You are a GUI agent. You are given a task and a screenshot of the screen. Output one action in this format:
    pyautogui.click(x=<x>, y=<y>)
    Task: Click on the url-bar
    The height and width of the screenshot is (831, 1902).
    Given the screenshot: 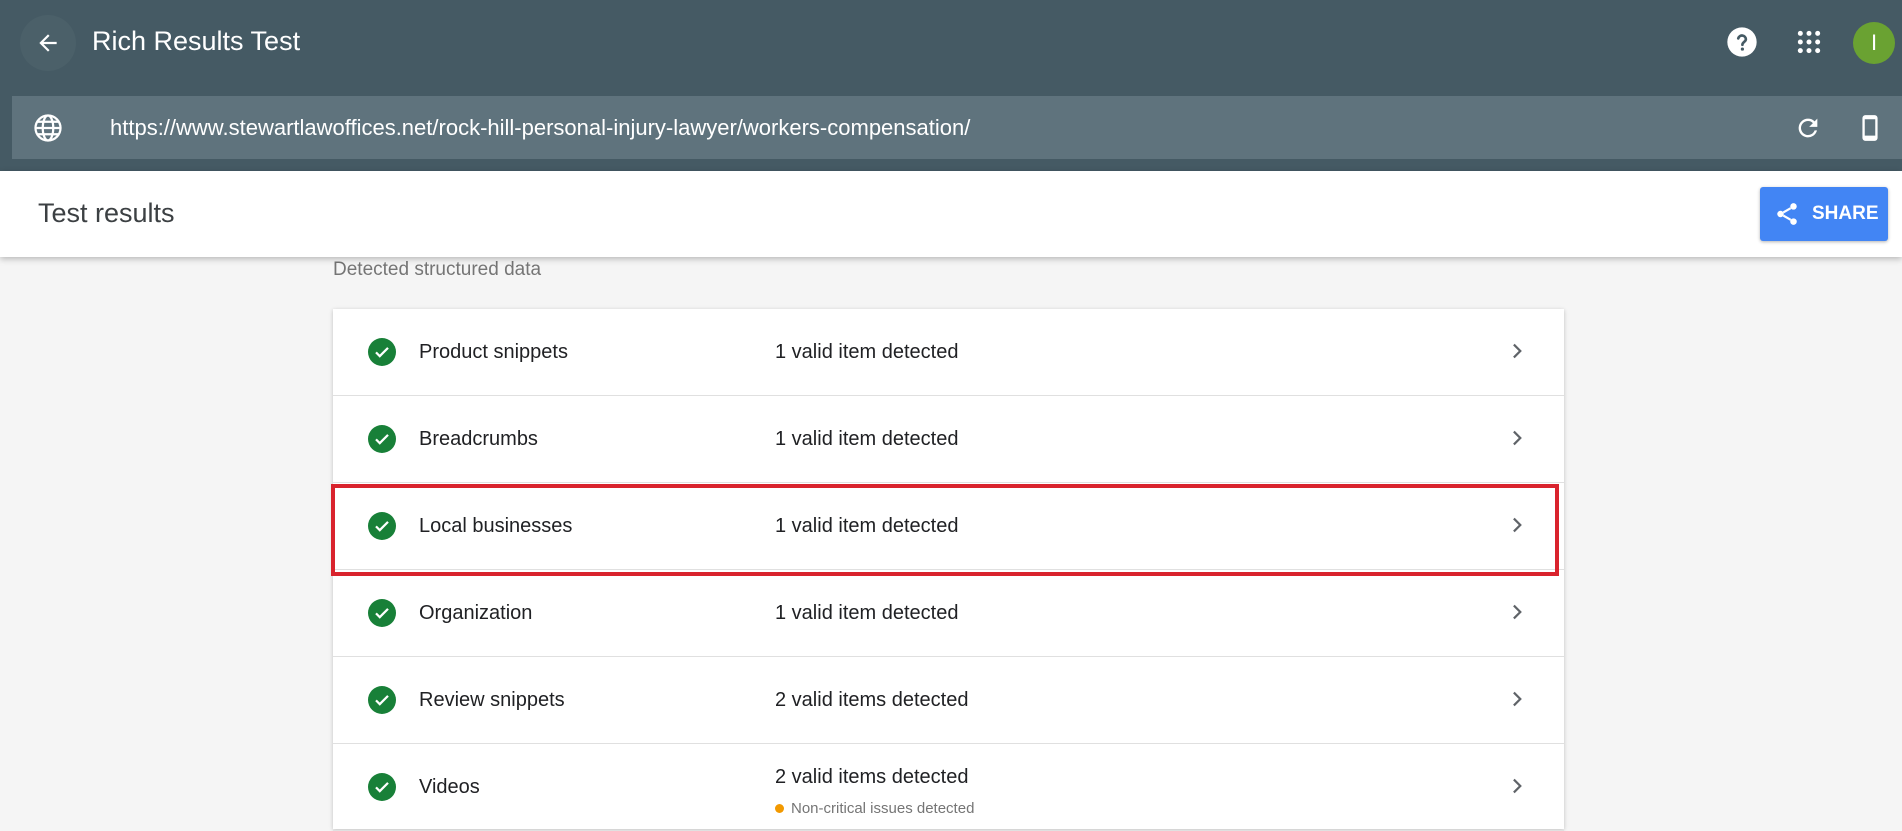 What is the action you would take?
    pyautogui.click(x=957, y=127)
    